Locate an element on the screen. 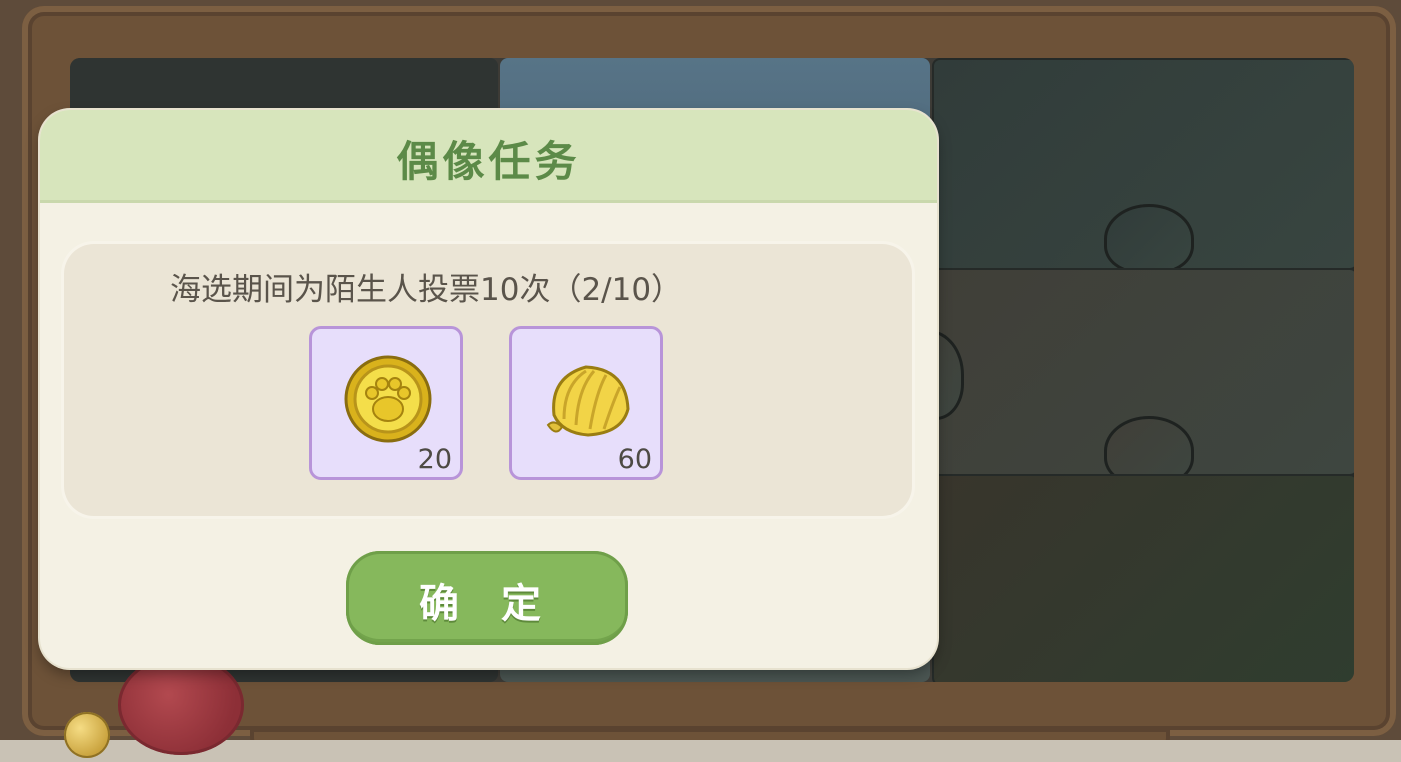 This screenshot has height=762, width=1401. golden-shell-icon is located at coordinates (588, 401).